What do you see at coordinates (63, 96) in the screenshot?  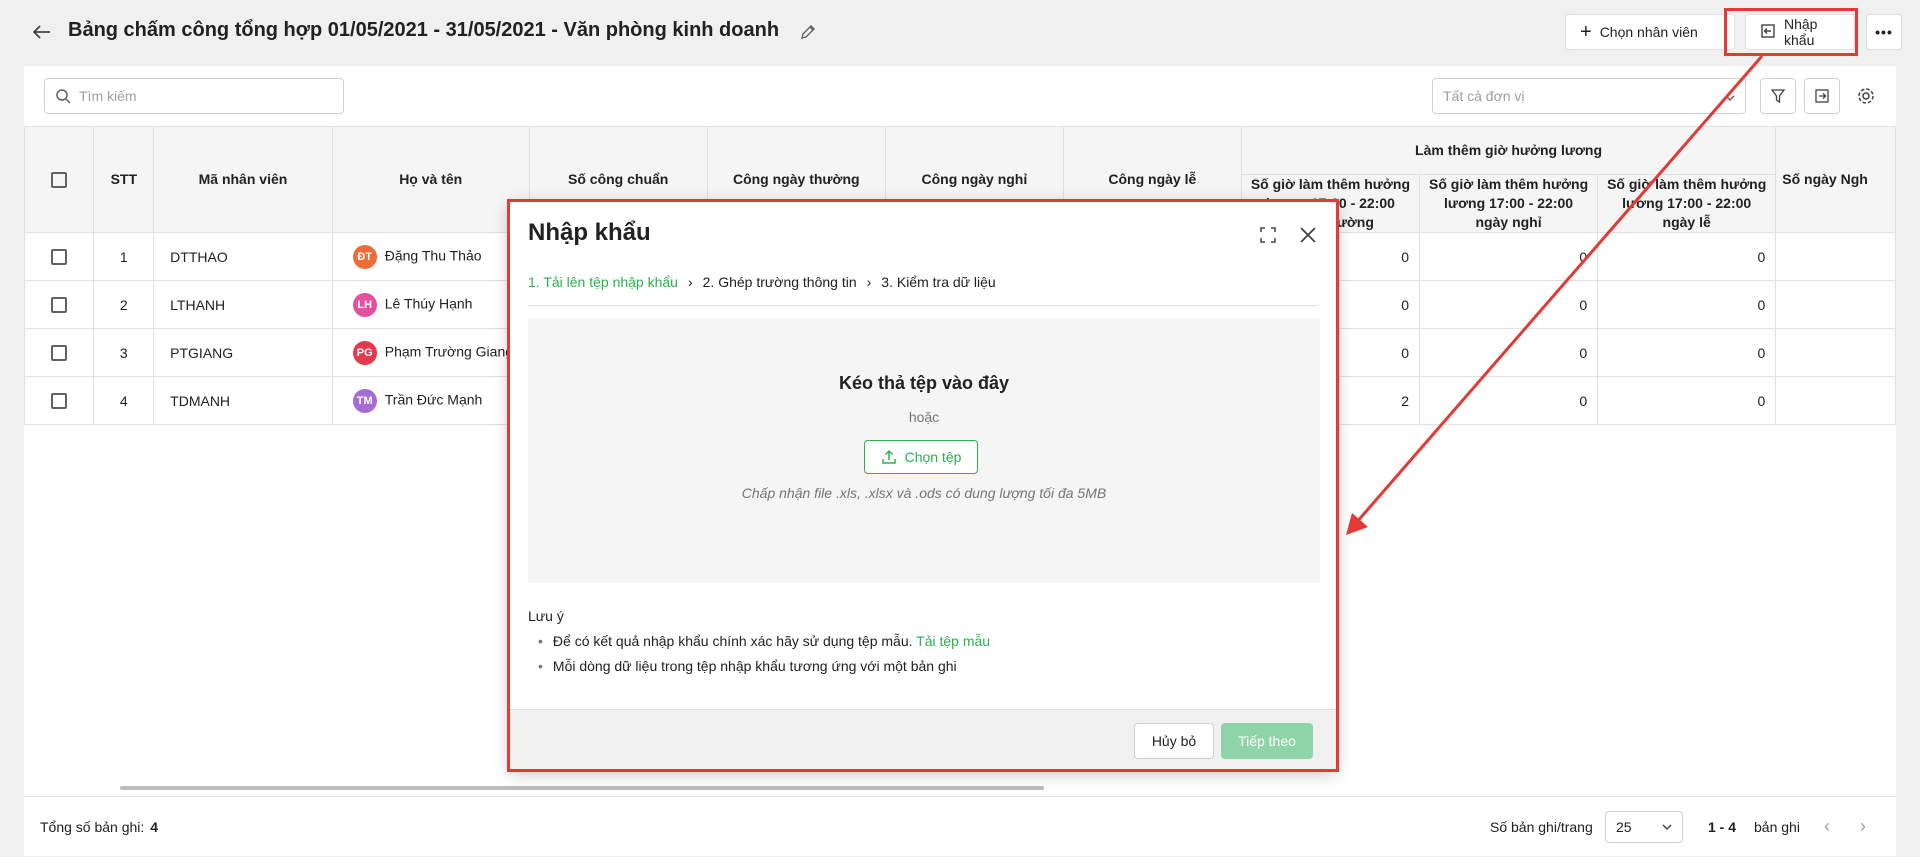 I see `search-icon` at bounding box center [63, 96].